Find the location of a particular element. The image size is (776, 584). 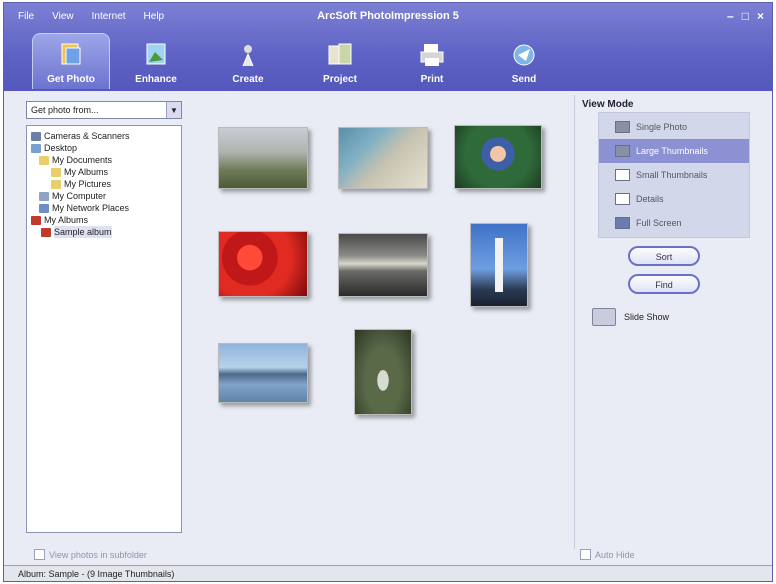

computer-icon is located at coordinates (44, 196).